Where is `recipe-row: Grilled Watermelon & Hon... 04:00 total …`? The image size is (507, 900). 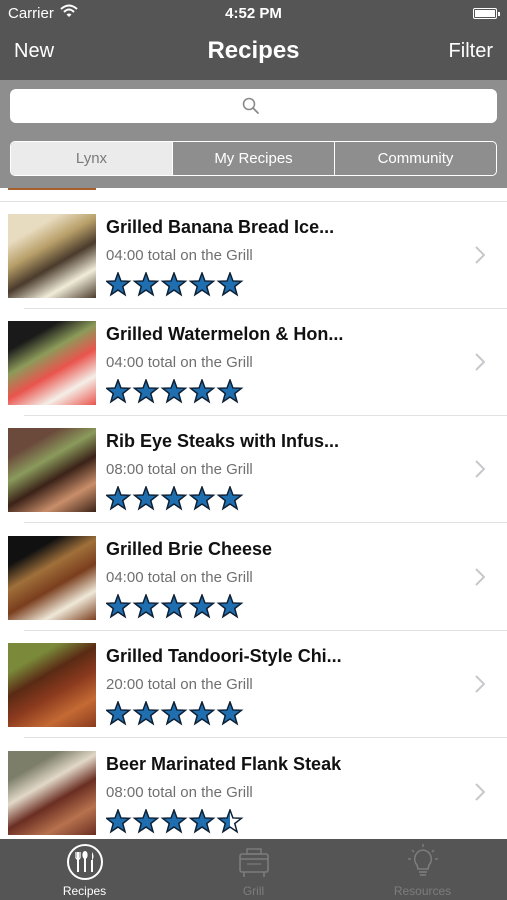 recipe-row: Grilled Watermelon & Hon... 04:00 total … is located at coordinates (253, 362).